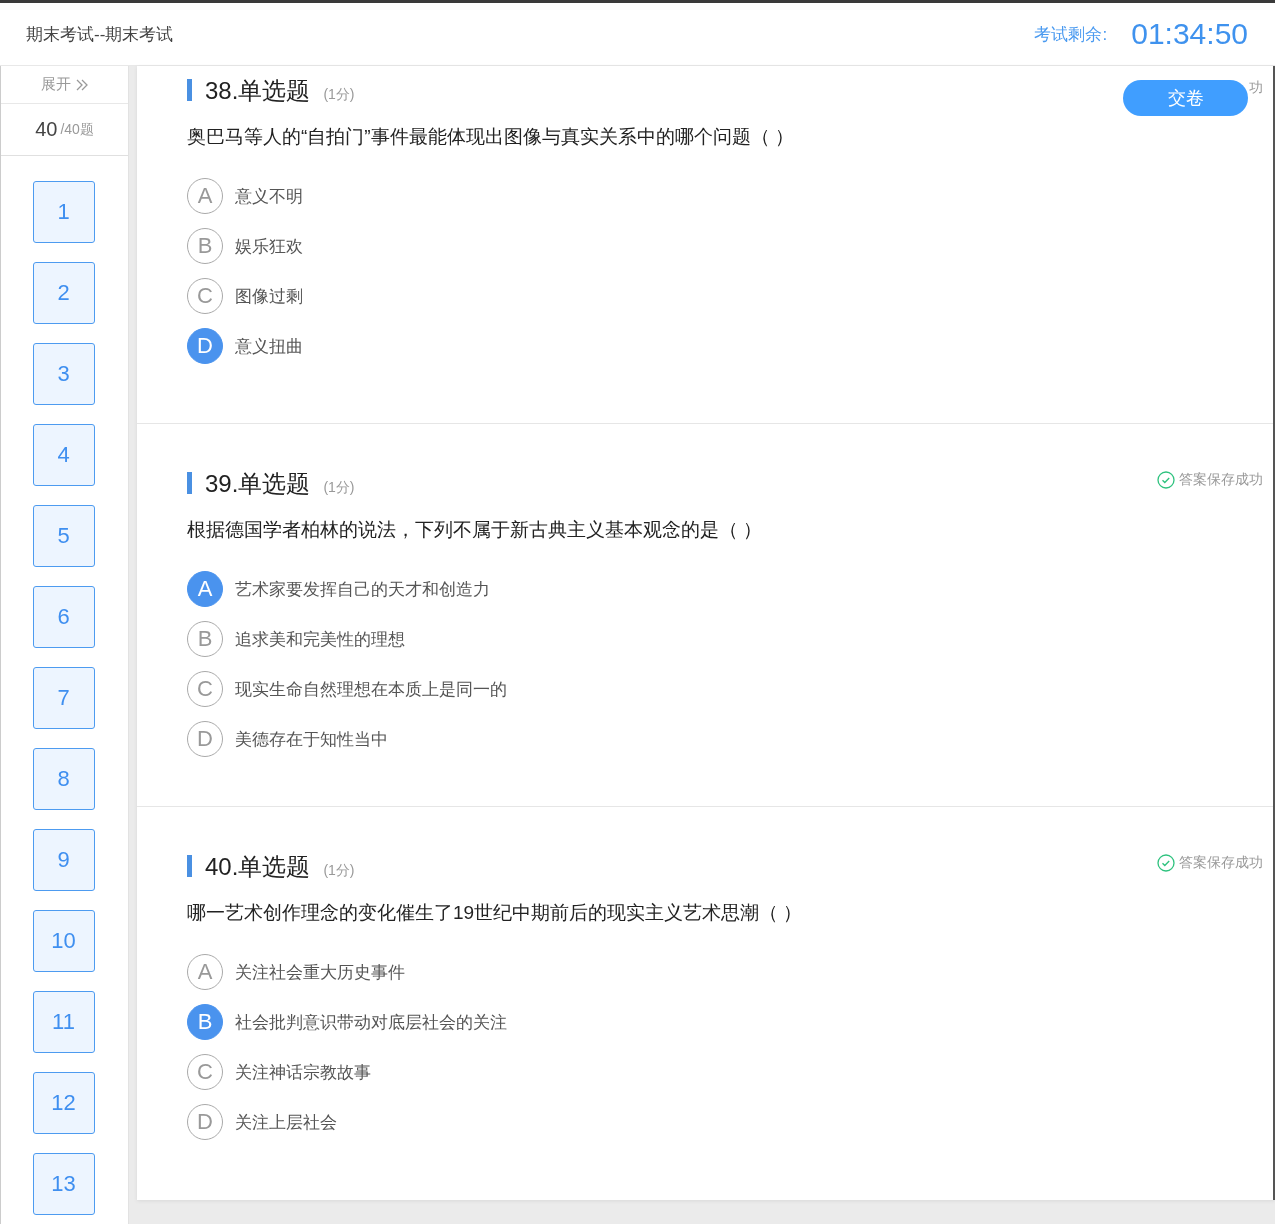 This screenshot has height=1226, width=1275. Describe the element at coordinates (63, 1103) in the screenshot. I see `question-number-button: 12` at that location.